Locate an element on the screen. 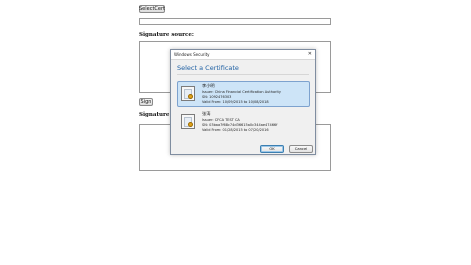  signature-label: Signature is located at coordinates (154, 115).